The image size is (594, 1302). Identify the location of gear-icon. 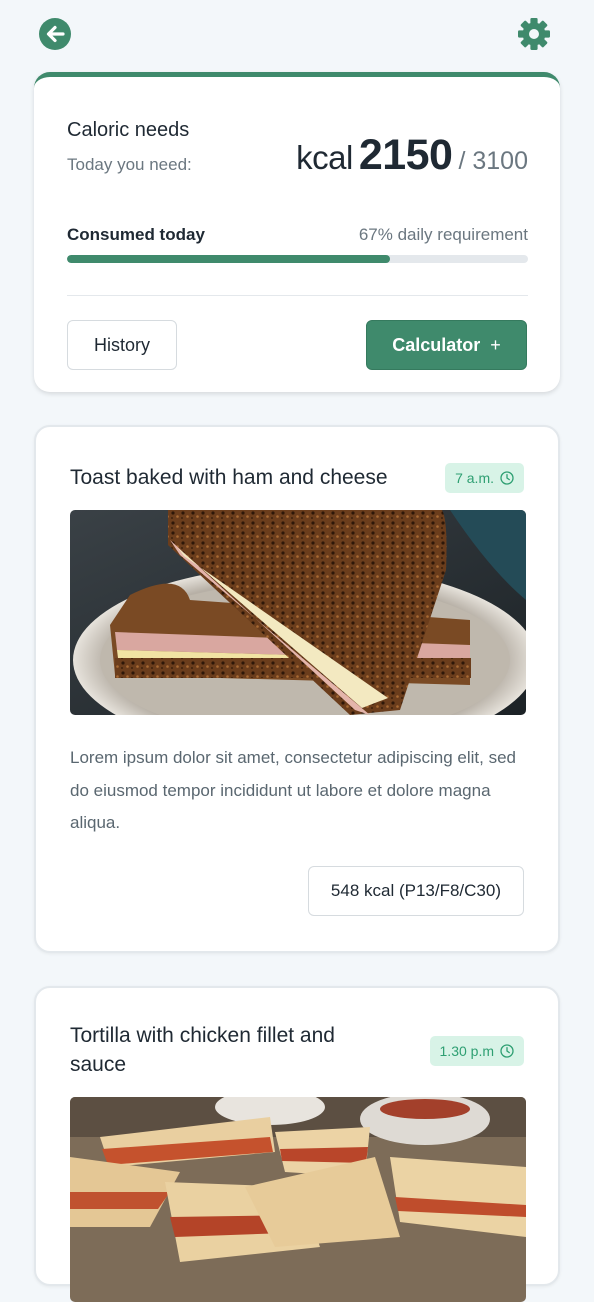
(534, 34).